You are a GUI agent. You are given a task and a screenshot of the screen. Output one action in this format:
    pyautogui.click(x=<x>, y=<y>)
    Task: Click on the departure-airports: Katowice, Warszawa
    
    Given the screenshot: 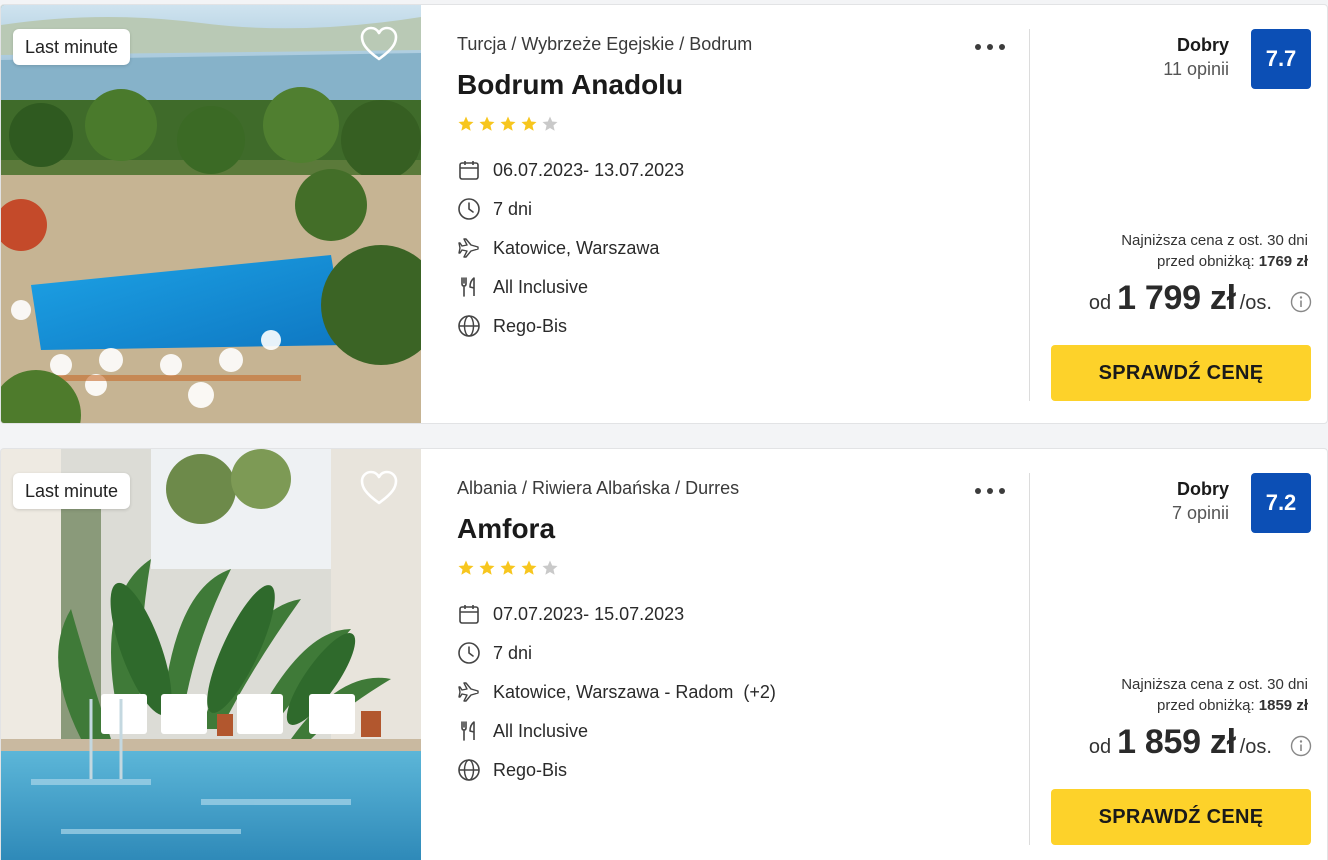 What is the action you would take?
    pyautogui.click(x=576, y=247)
    